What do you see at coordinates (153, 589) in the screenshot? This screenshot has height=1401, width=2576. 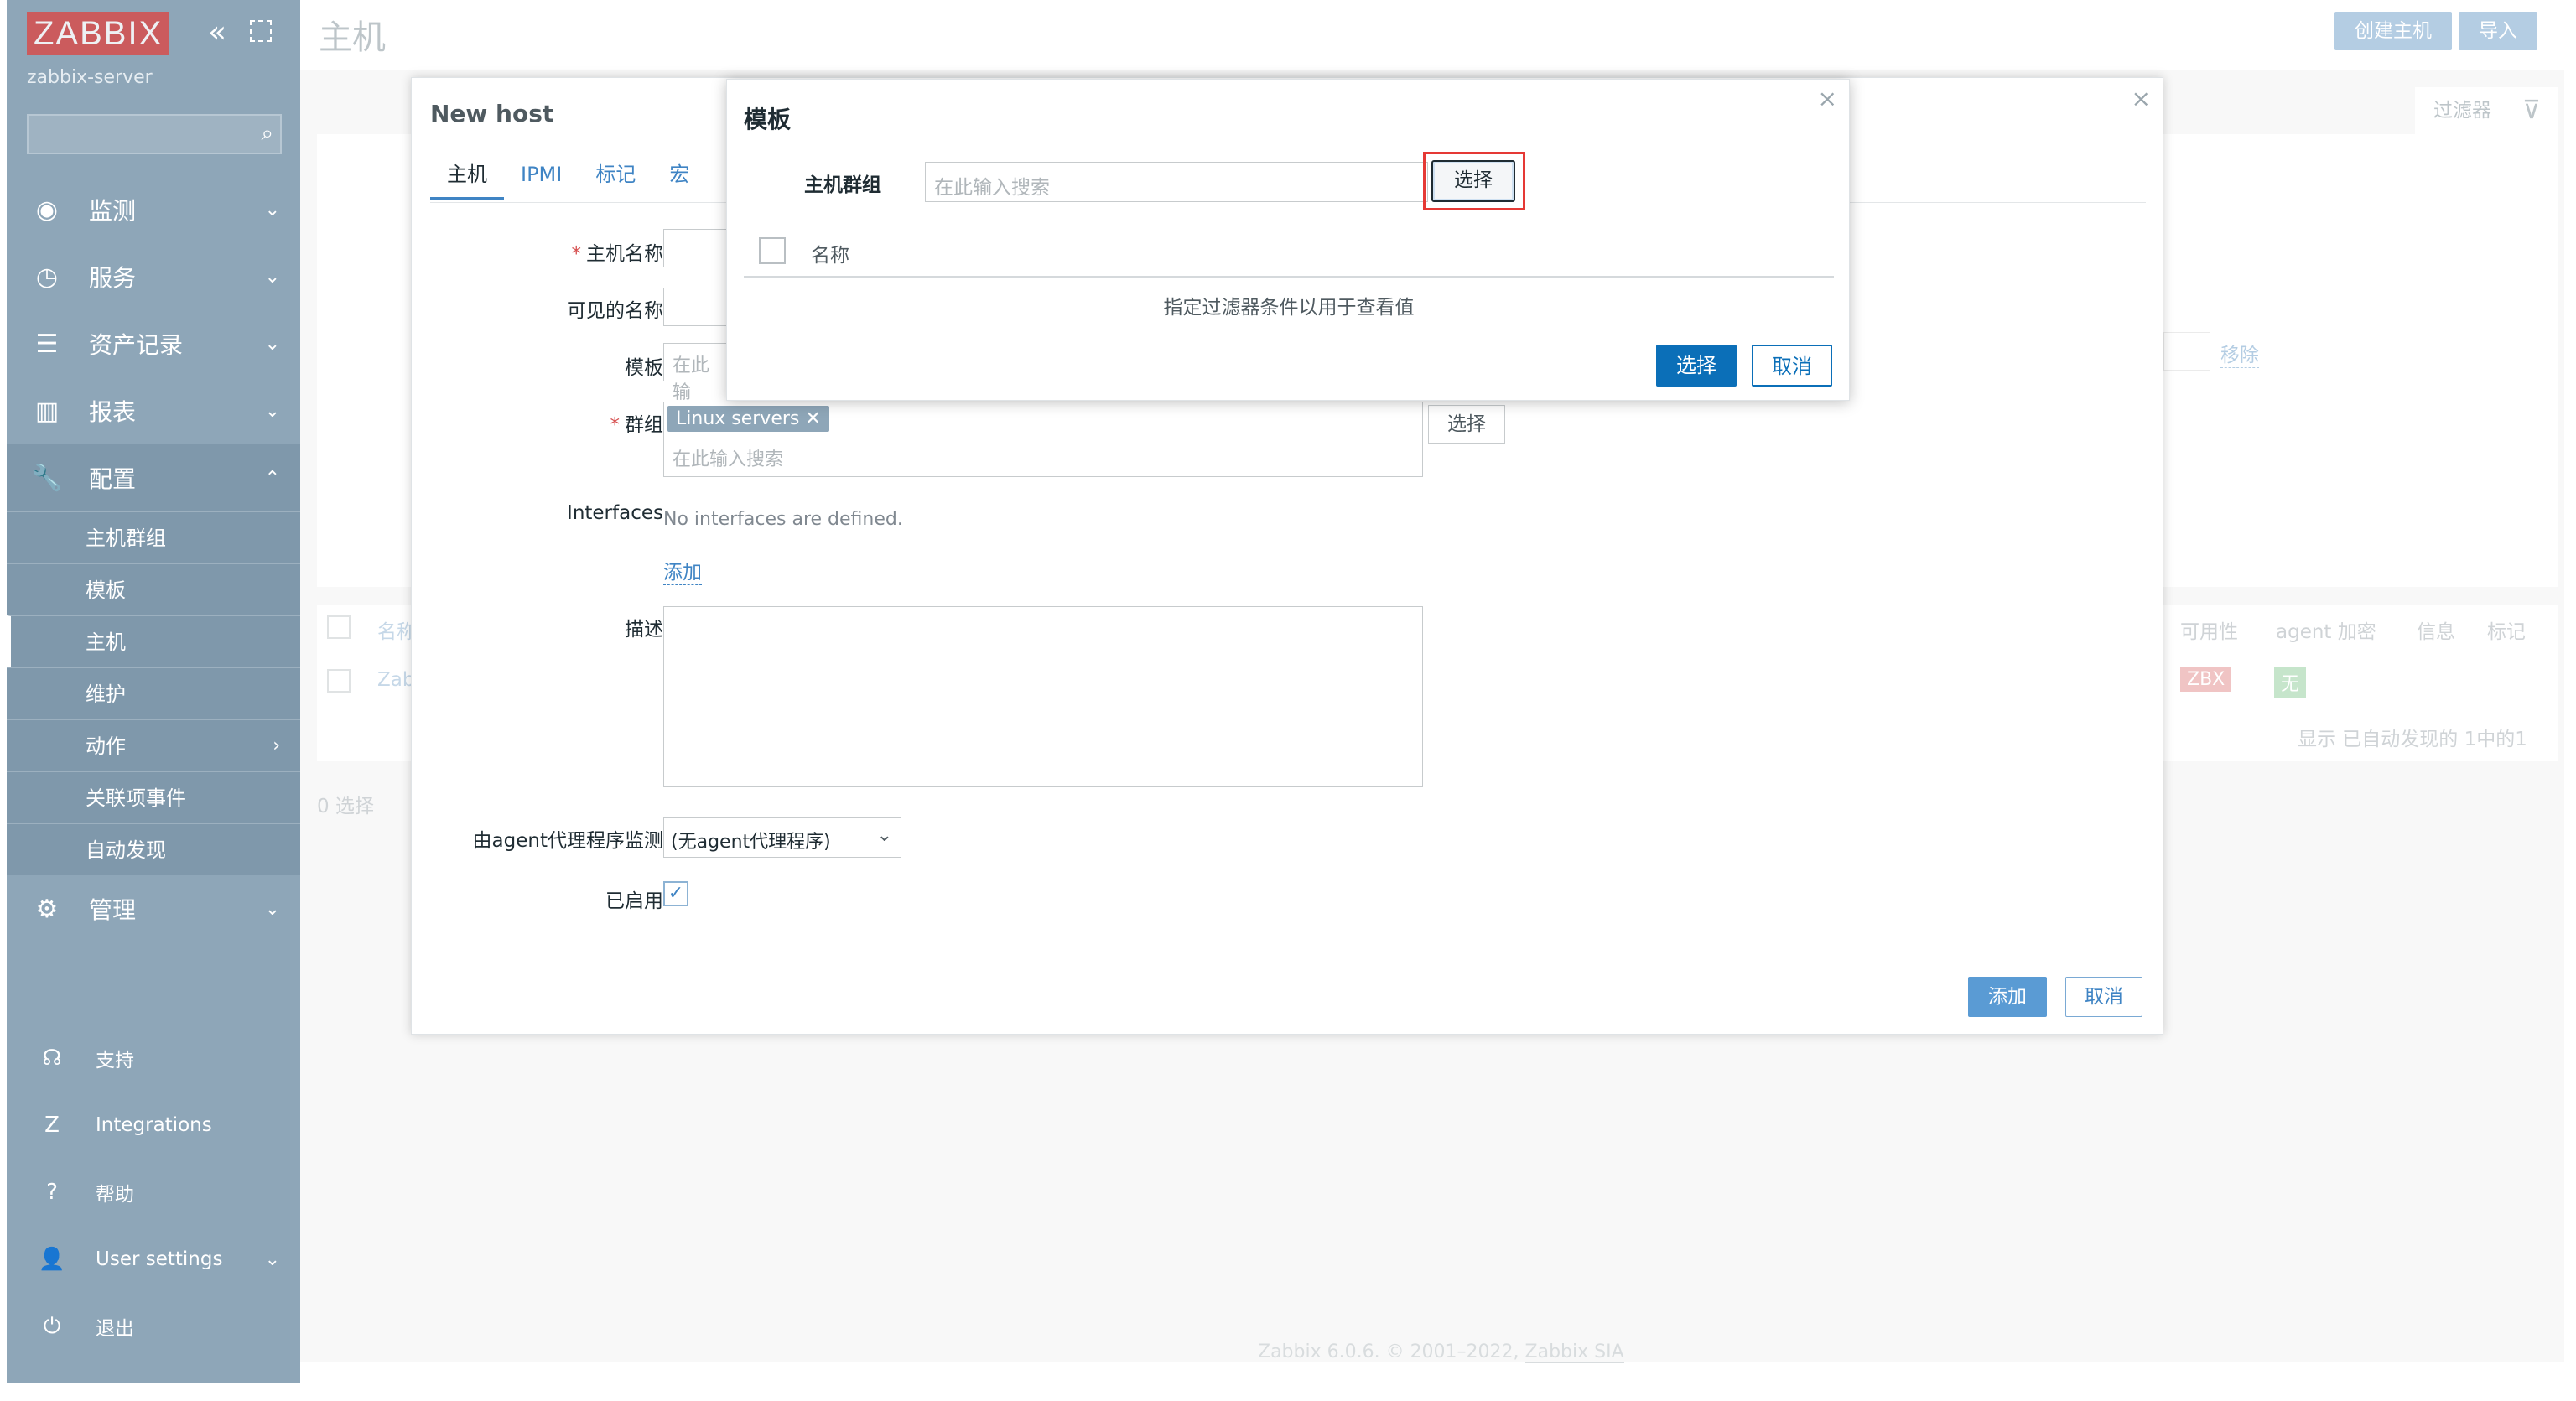 I see `submenu-item-templates: 模板` at bounding box center [153, 589].